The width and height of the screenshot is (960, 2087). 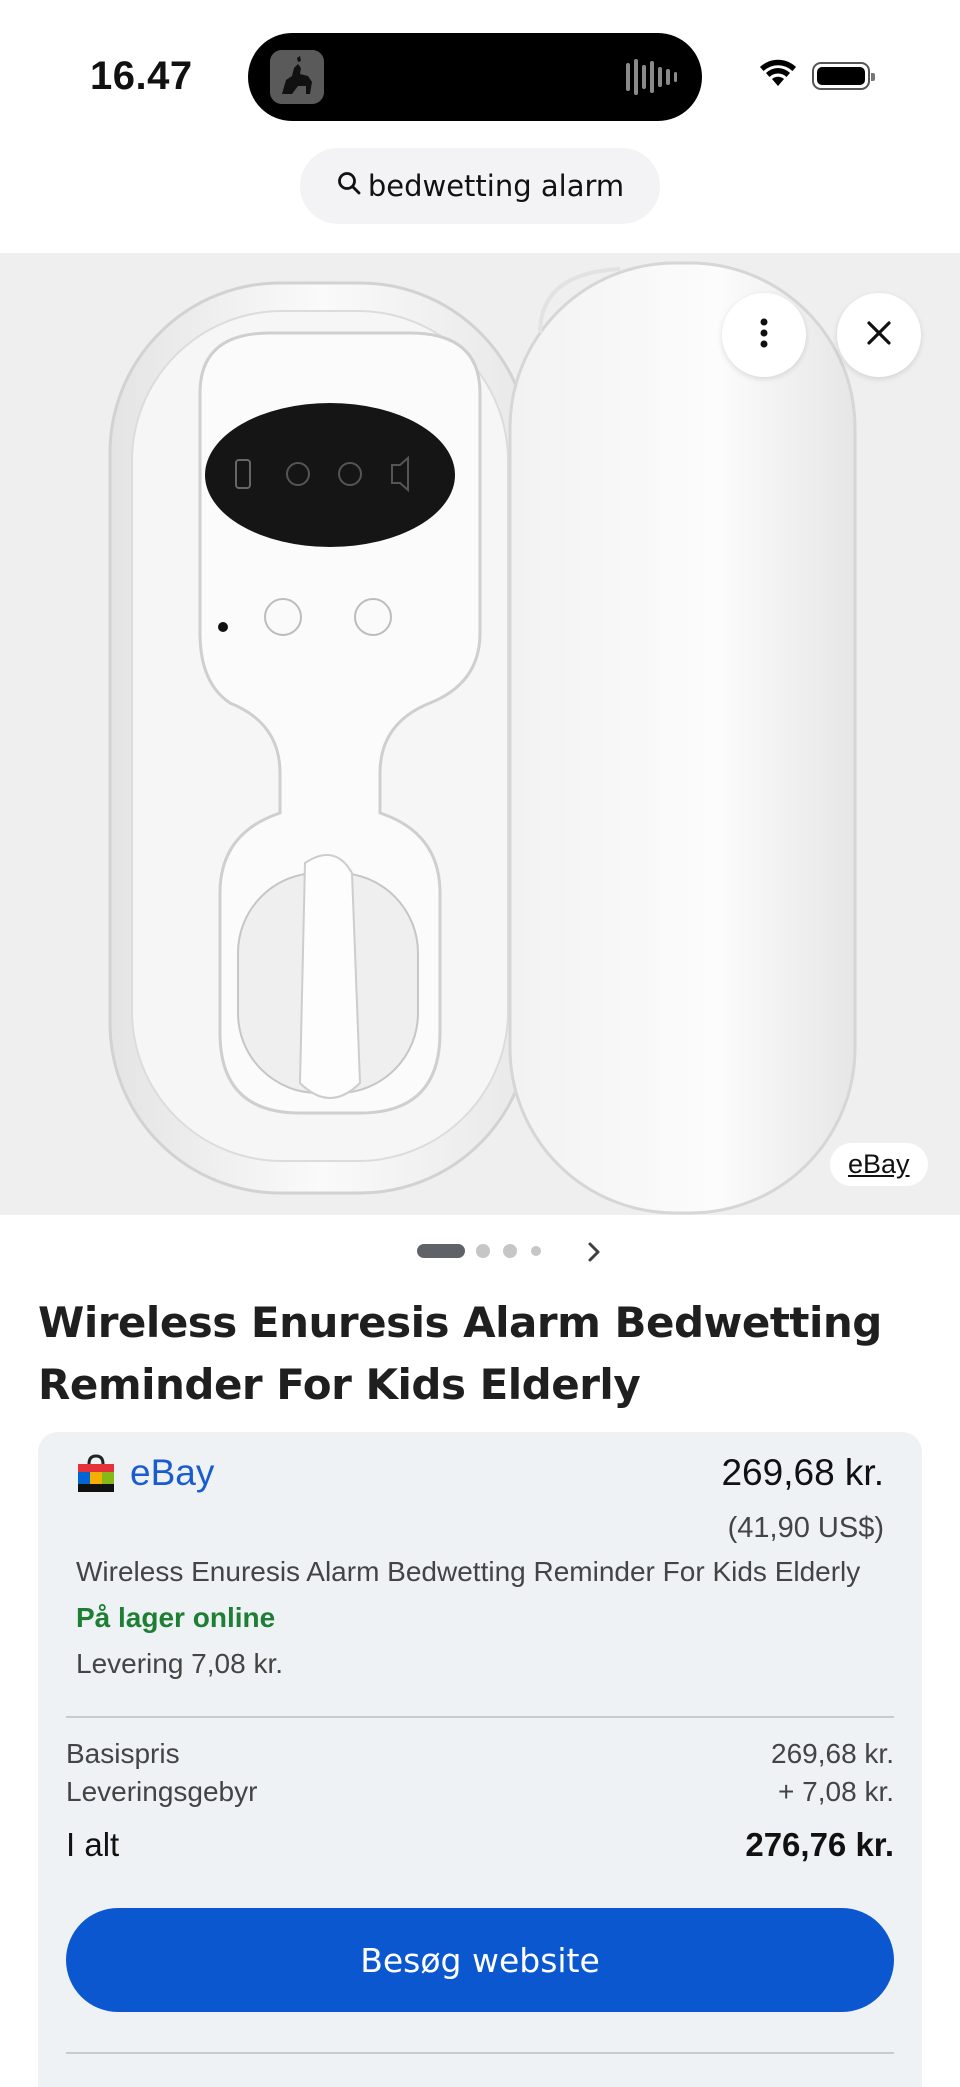 What do you see at coordinates (802, 1472) in the screenshot?
I see `offer-price: 269,68 kr.` at bounding box center [802, 1472].